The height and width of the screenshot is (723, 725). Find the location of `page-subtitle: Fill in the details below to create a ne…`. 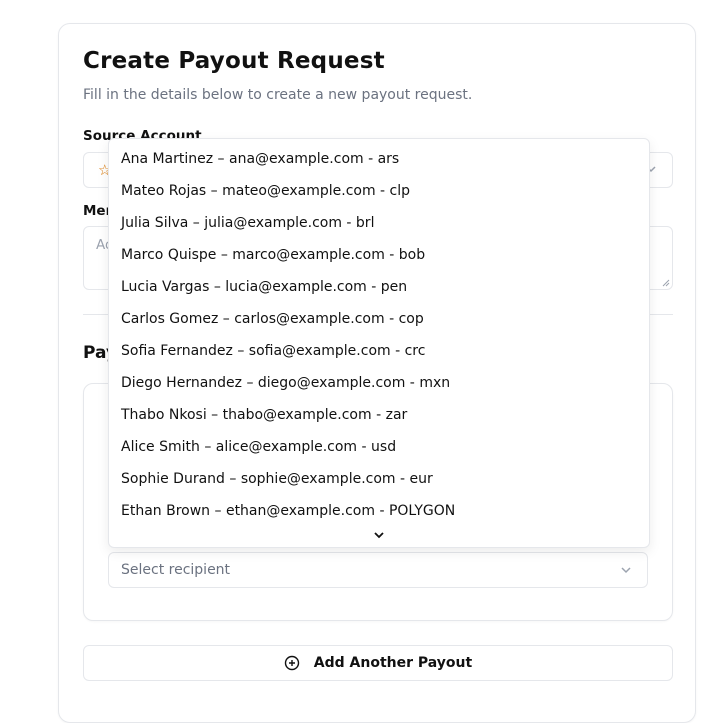

page-subtitle: Fill in the details below to create a ne… is located at coordinates (278, 95).